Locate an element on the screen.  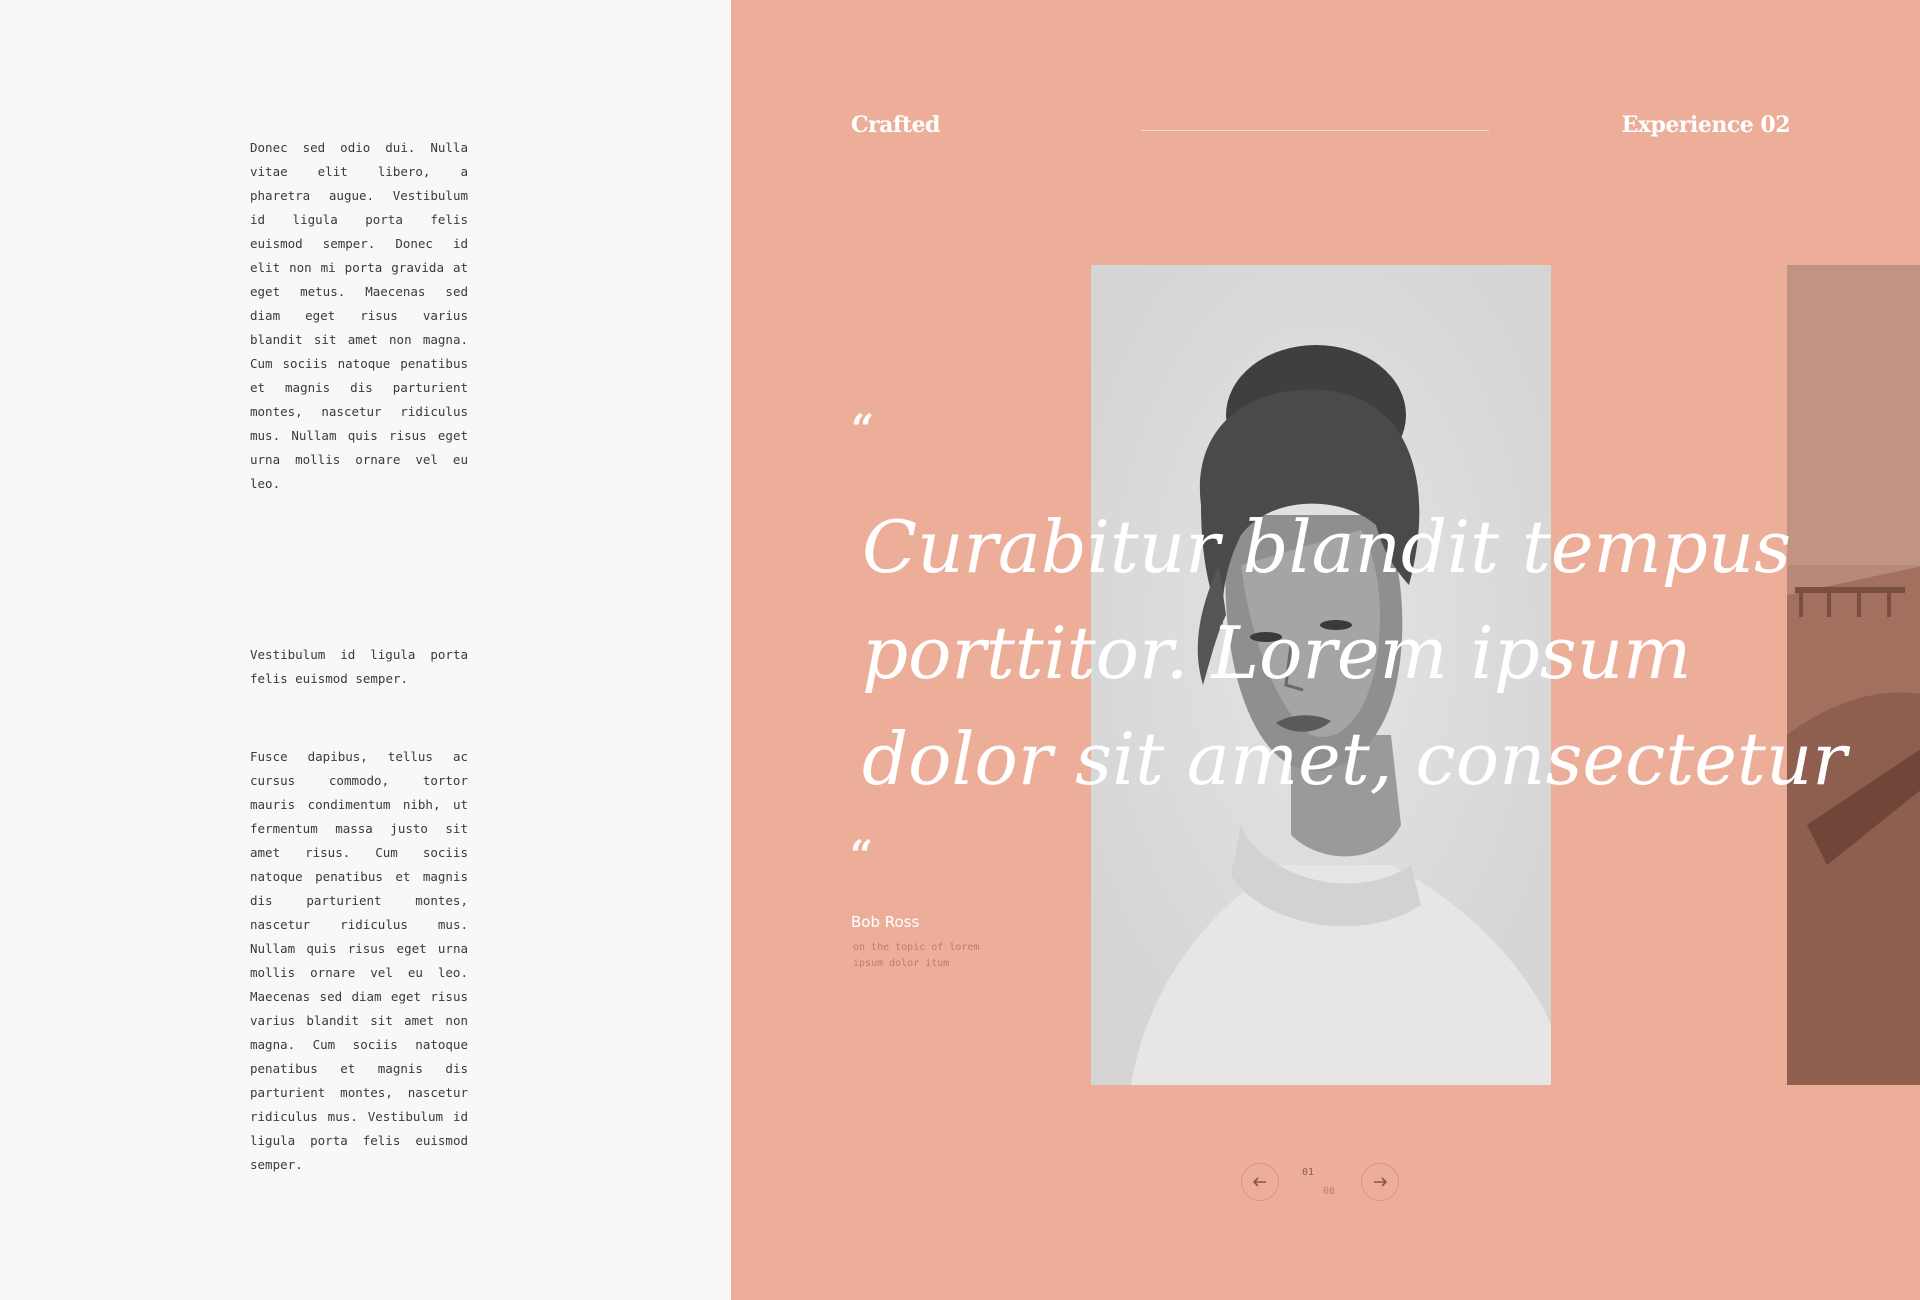
quote-line-2: porttitor. Lorem ipsum is located at coordinates (1277, 653).